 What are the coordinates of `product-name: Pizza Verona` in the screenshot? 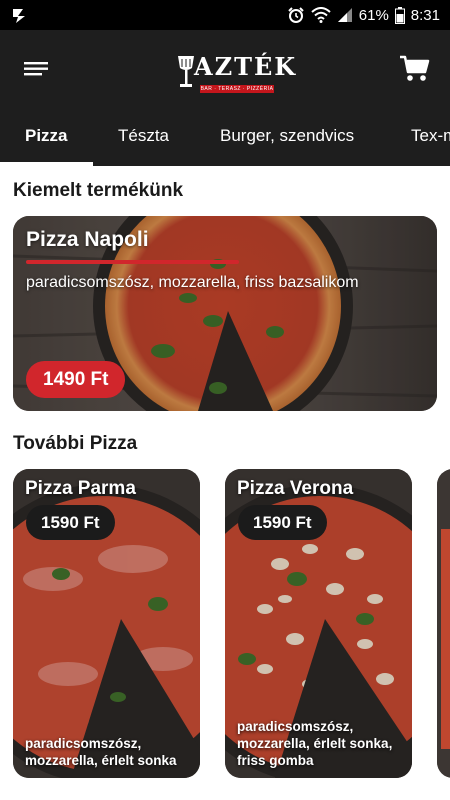 It's located at (295, 488).